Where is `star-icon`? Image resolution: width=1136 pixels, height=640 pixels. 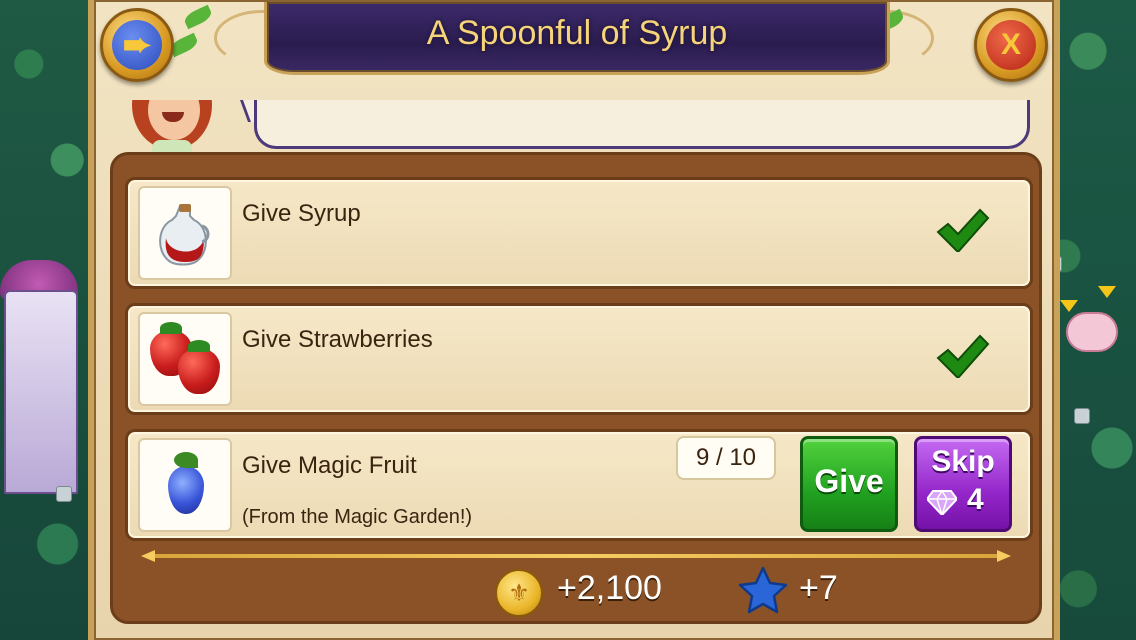 star-icon is located at coordinates (763, 590).